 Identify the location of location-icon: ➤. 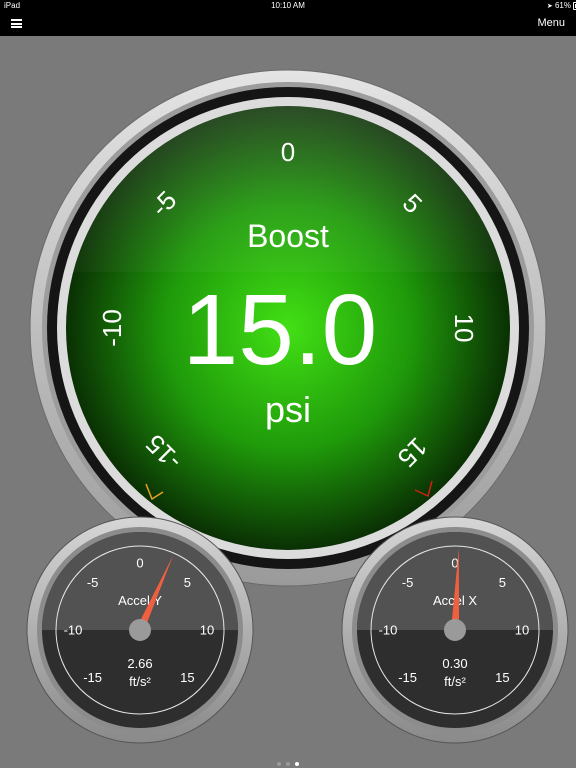
(549, 6).